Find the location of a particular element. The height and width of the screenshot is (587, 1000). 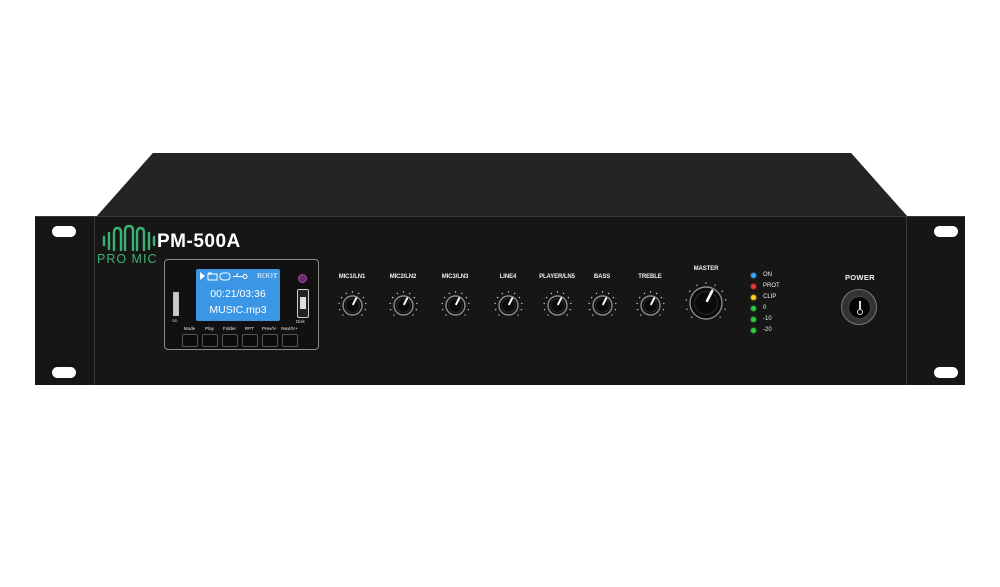

power-switch is located at coordinates (859, 307).